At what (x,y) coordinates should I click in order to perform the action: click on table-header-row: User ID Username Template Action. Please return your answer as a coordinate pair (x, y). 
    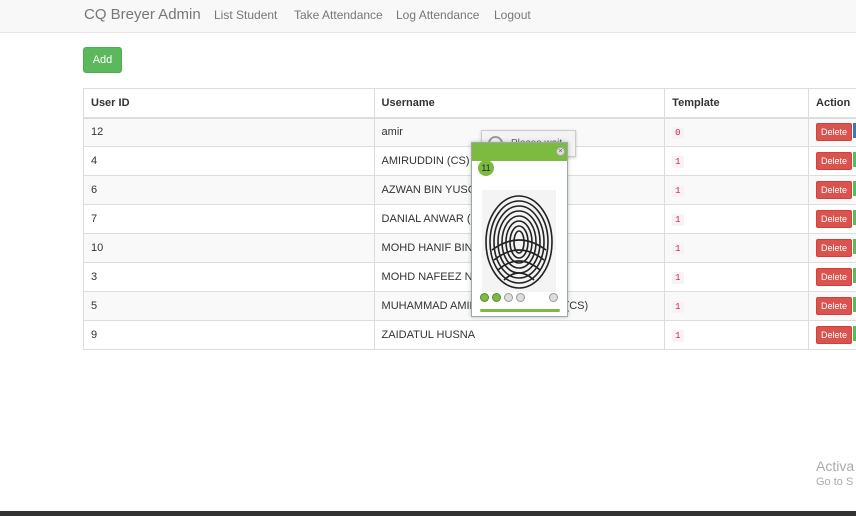
    Looking at the image, I should click on (469, 103).